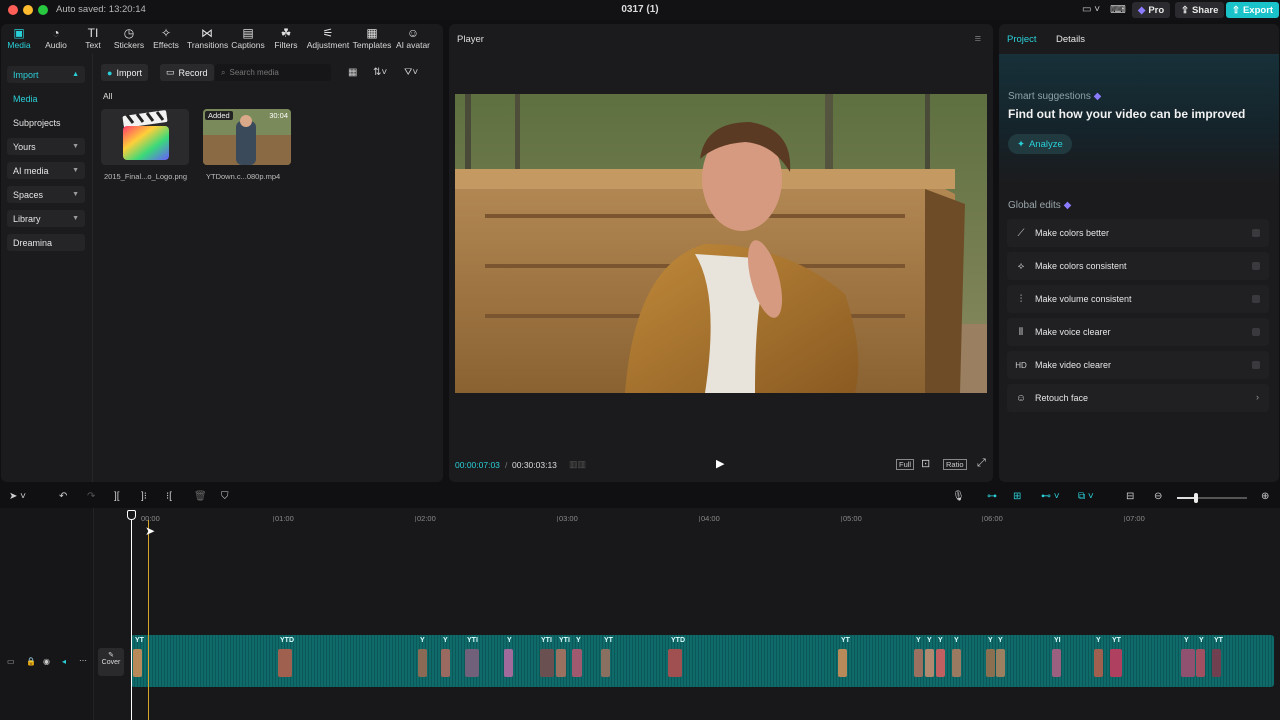  What do you see at coordinates (56, 38) in the screenshot?
I see `toolbar-audio: ◔ Audio` at bounding box center [56, 38].